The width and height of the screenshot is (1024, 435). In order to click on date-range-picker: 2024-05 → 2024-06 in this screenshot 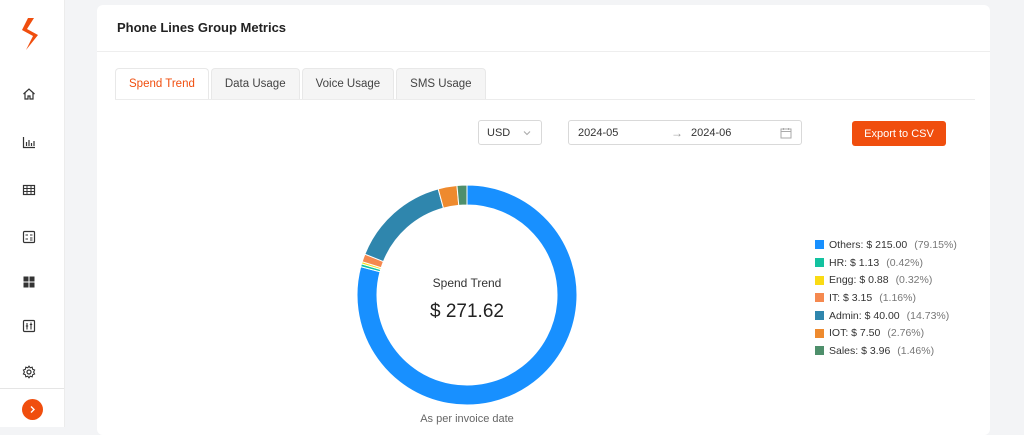, I will do `click(685, 132)`.